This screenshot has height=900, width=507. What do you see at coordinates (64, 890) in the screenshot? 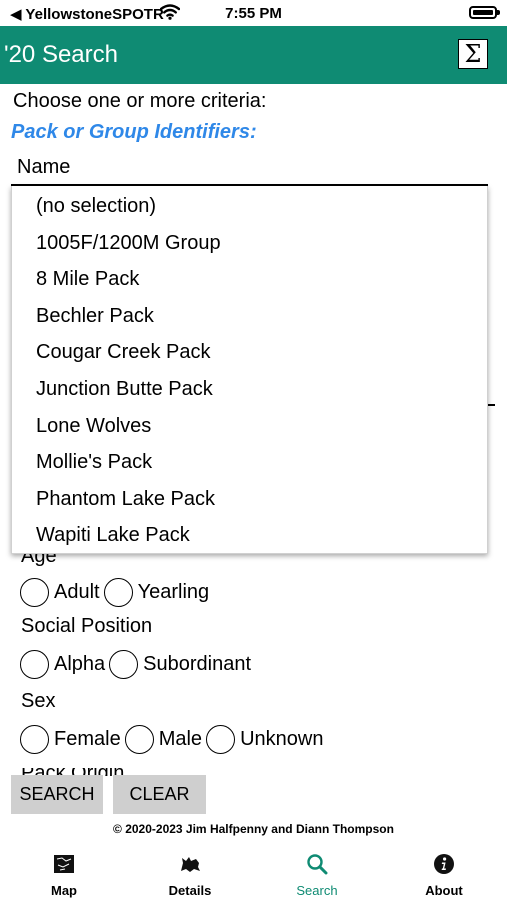
I see `tab-label: Map` at bounding box center [64, 890].